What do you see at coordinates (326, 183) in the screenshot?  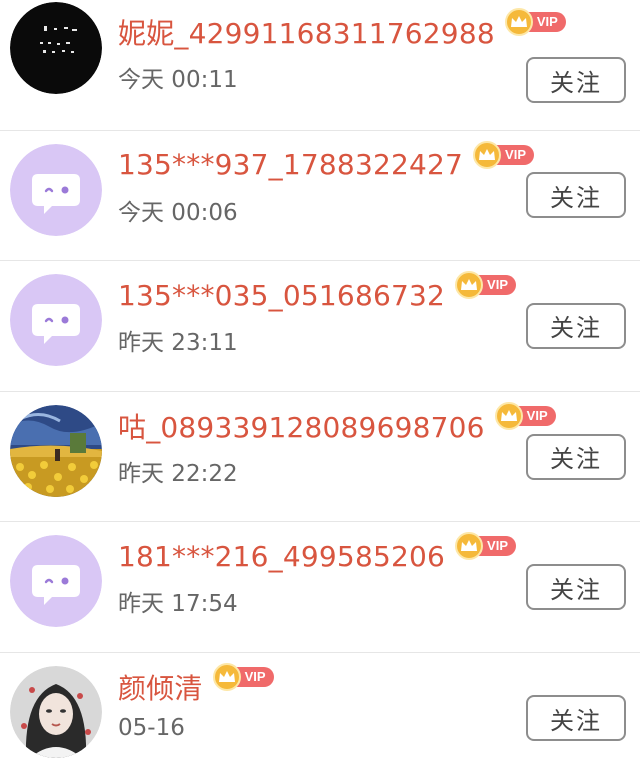 I see `user-info: 135***937_1788322427 VIP 今天 00:06` at bounding box center [326, 183].